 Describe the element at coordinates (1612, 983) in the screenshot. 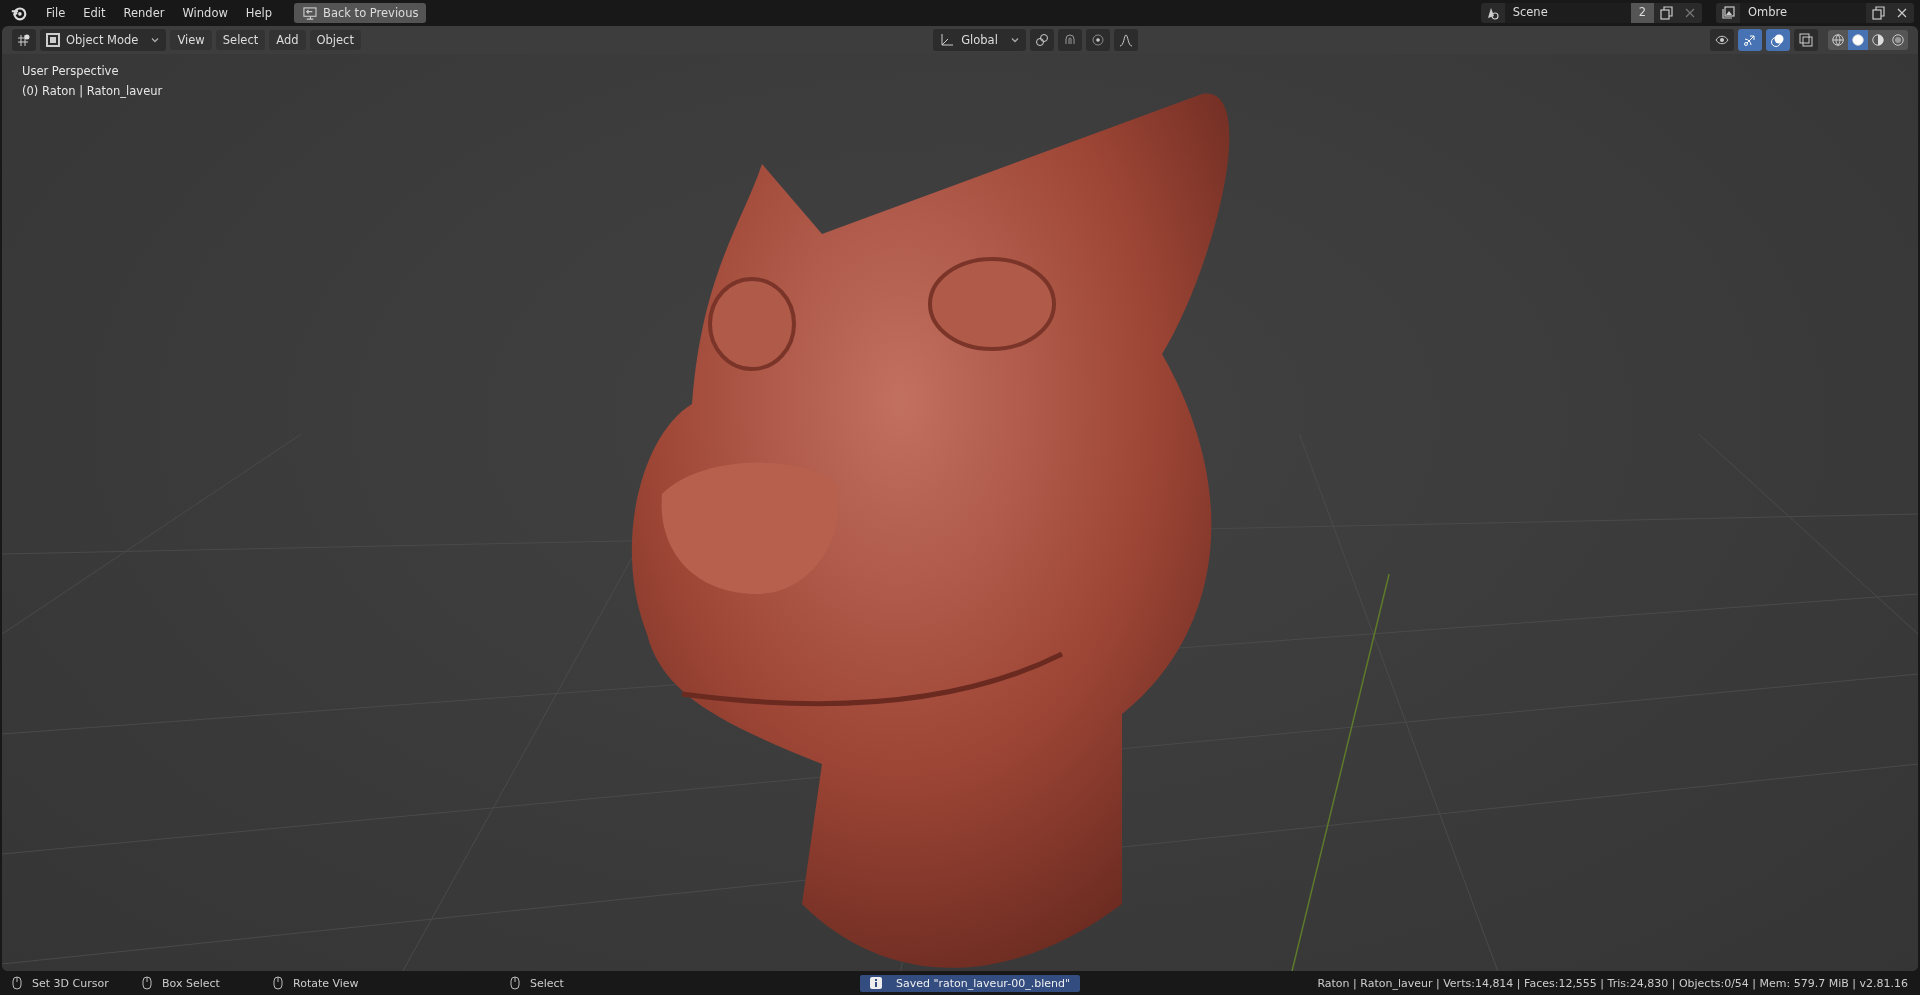

I see `scene-statistics: Raton | Raton_laveur | Verts:14,814 | Faces:12,555 | Tris:24,830 | Objects:0/54 | Mem: 579.7 MiB | v2.81.16` at that location.